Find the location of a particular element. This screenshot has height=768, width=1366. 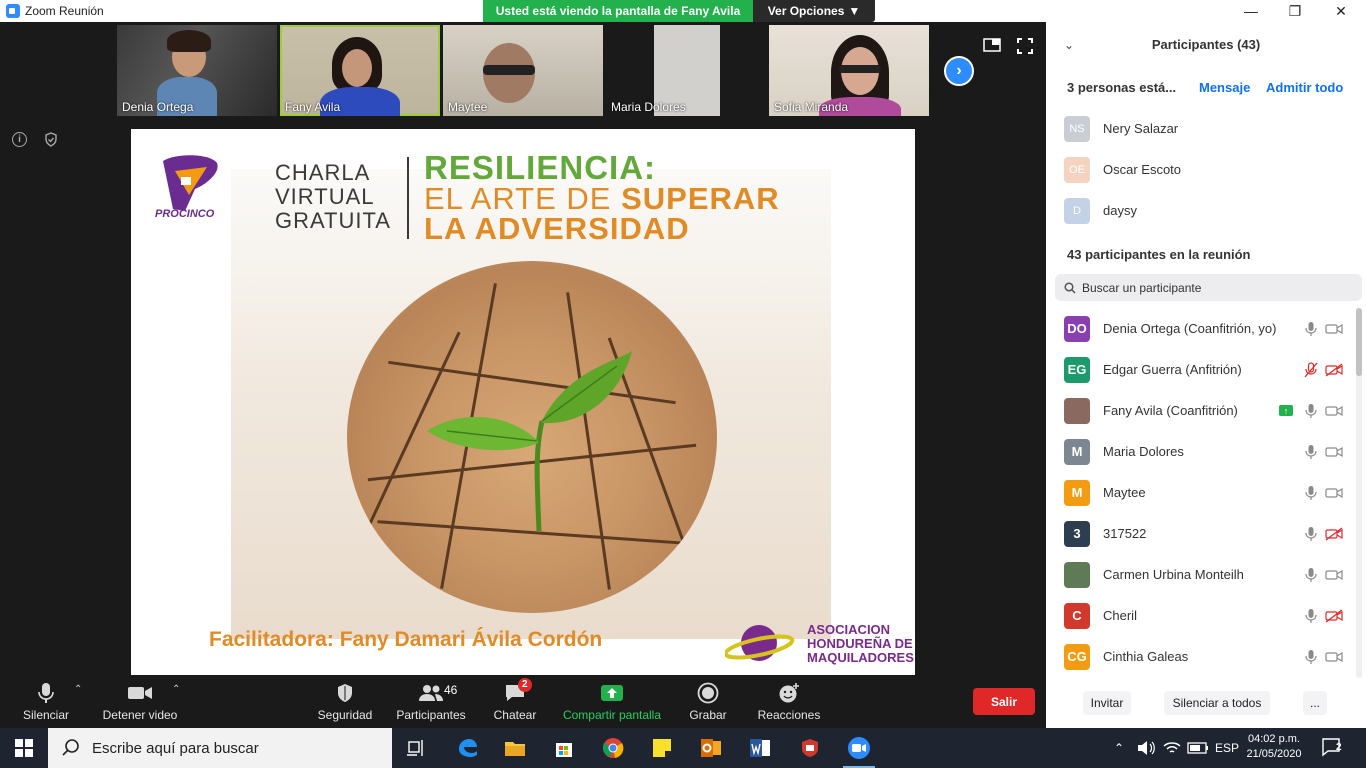

file-explorer-icon is located at coordinates (515, 748).